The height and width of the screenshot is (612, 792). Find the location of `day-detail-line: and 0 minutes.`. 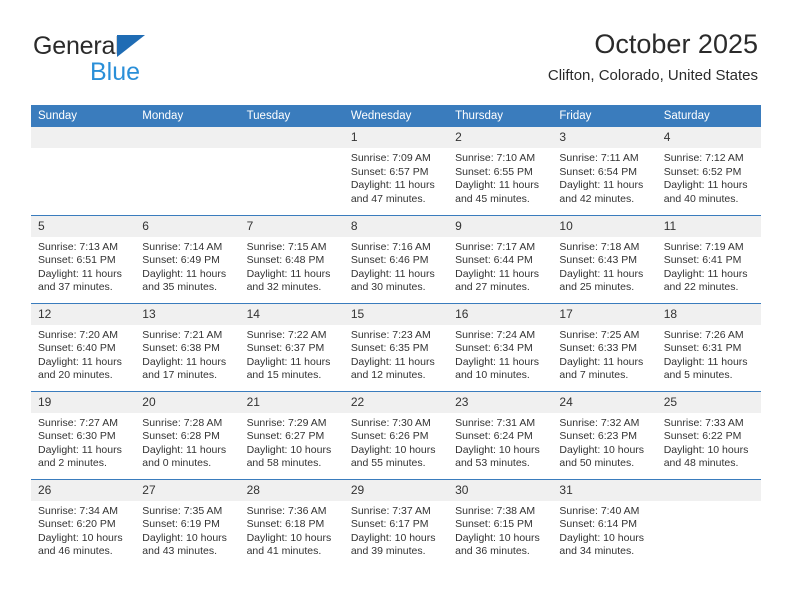

day-detail-line: and 0 minutes. is located at coordinates (177, 463).